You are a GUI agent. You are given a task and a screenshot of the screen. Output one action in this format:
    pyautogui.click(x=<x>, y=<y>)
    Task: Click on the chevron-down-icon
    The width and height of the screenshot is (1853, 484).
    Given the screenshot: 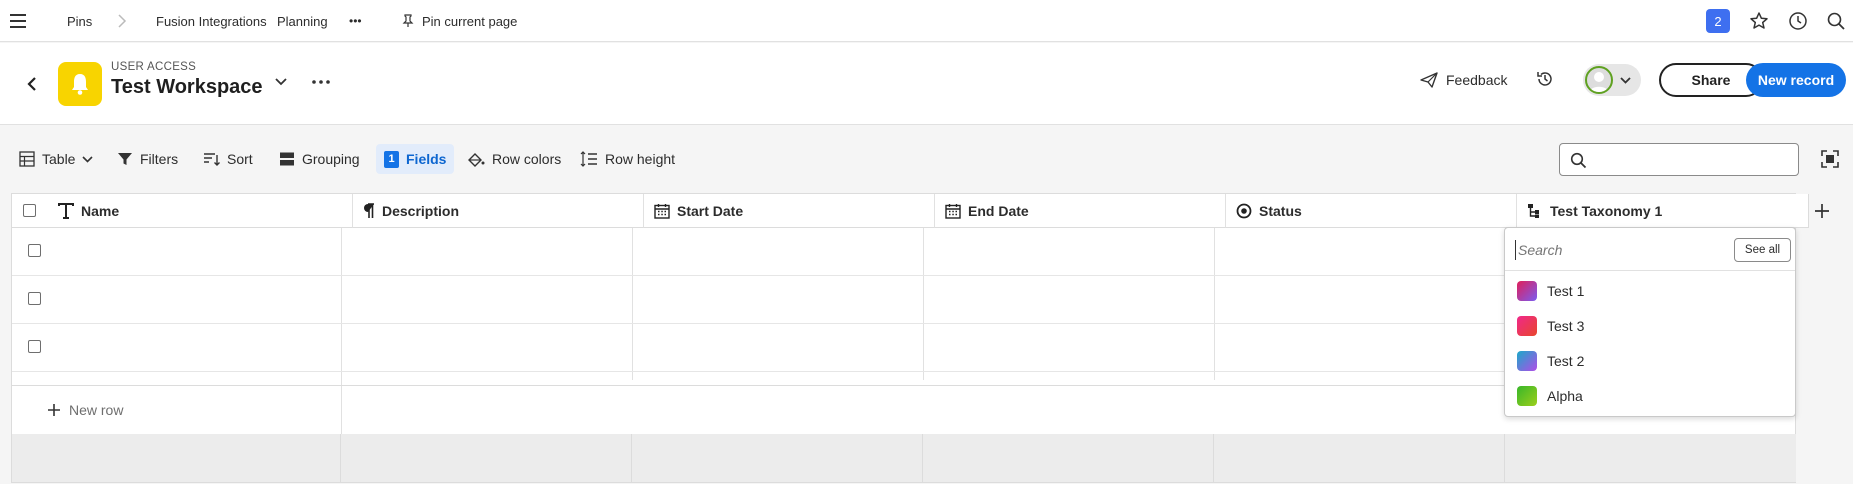 What is the action you would take?
    pyautogui.click(x=88, y=159)
    